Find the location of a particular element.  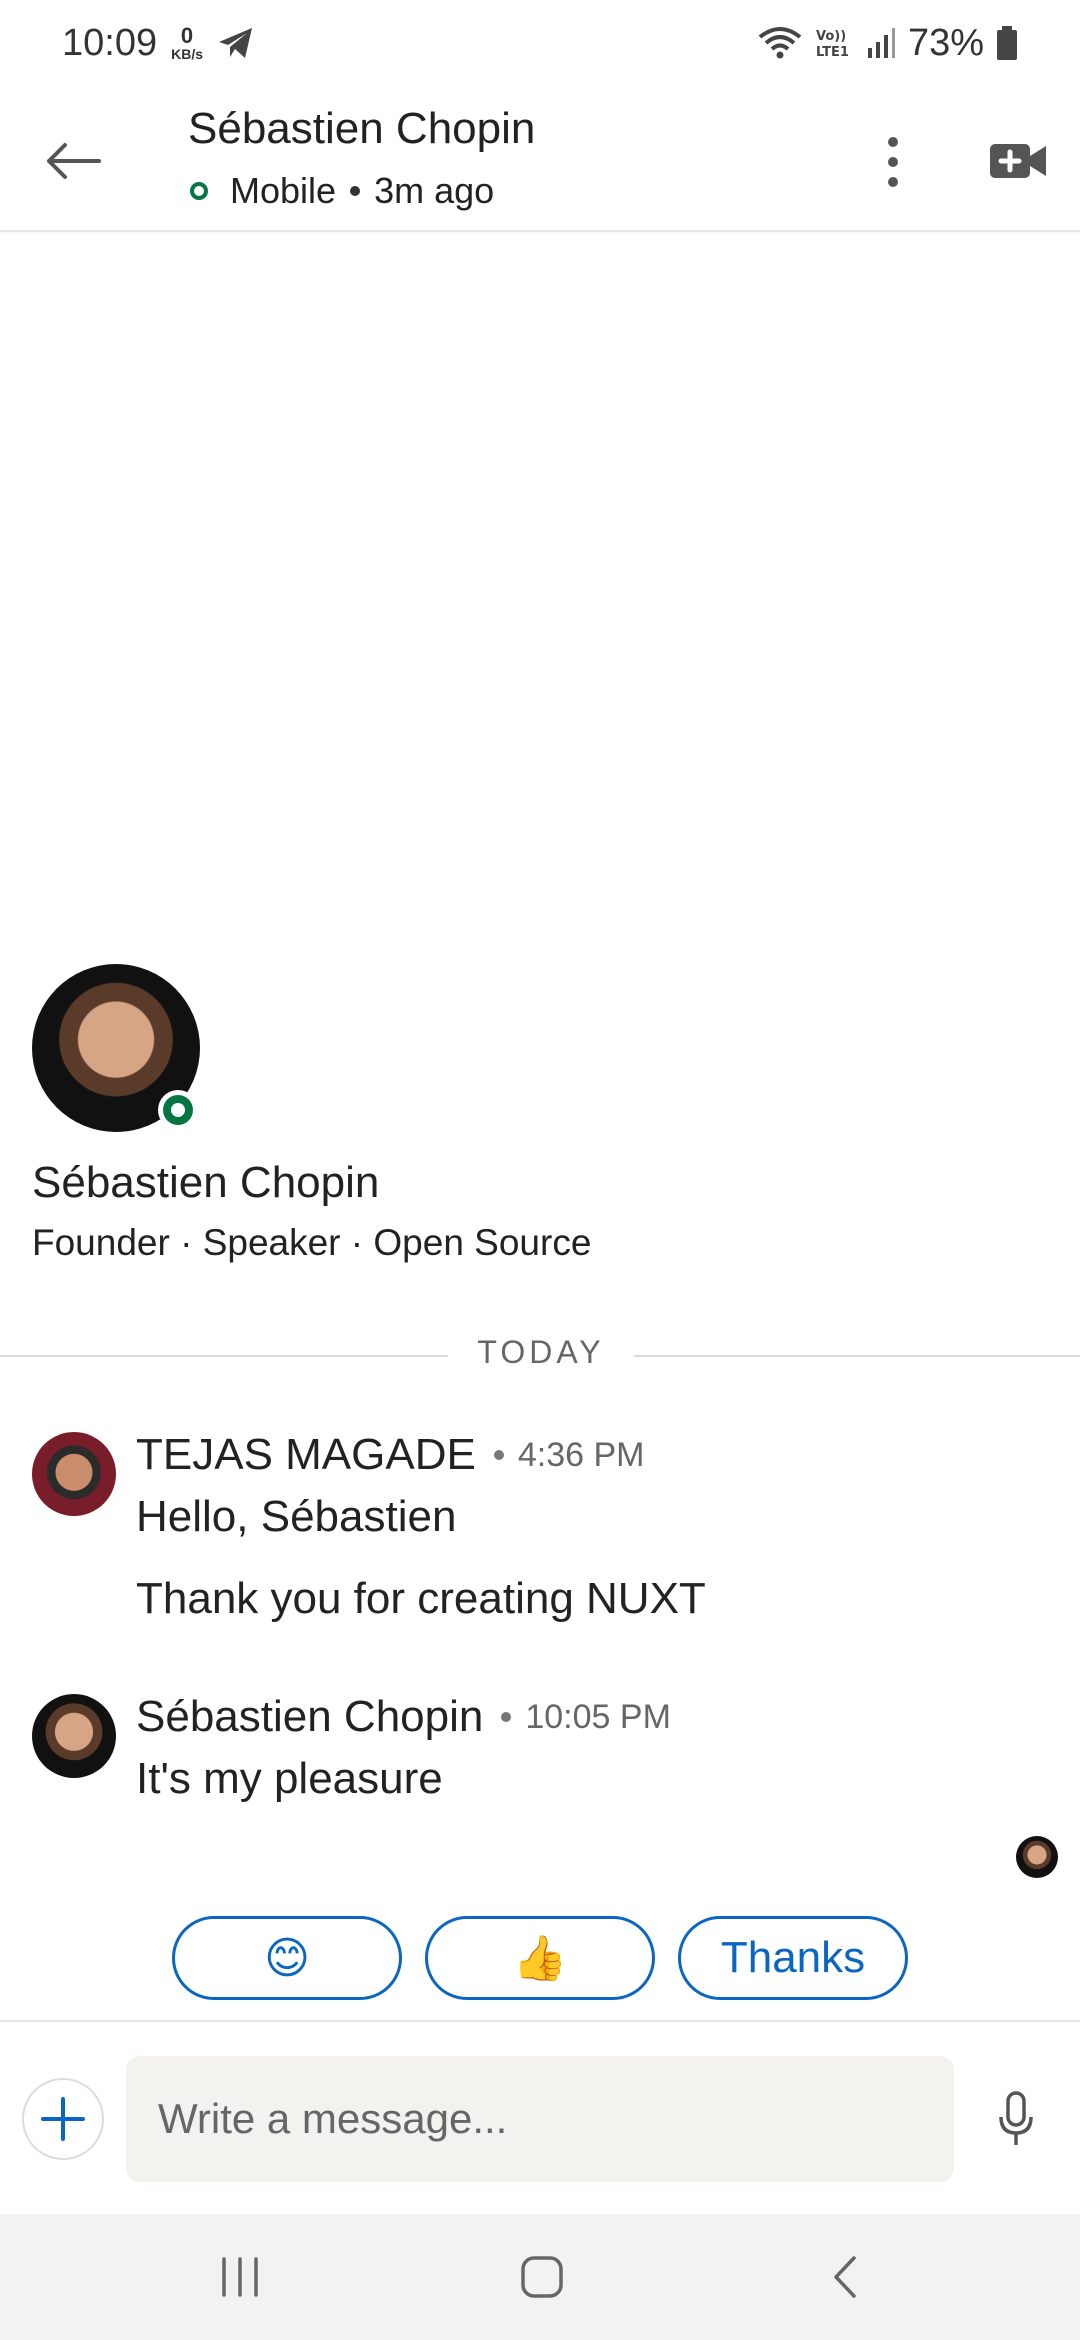

profile-online-badge is located at coordinates (178, 1110).